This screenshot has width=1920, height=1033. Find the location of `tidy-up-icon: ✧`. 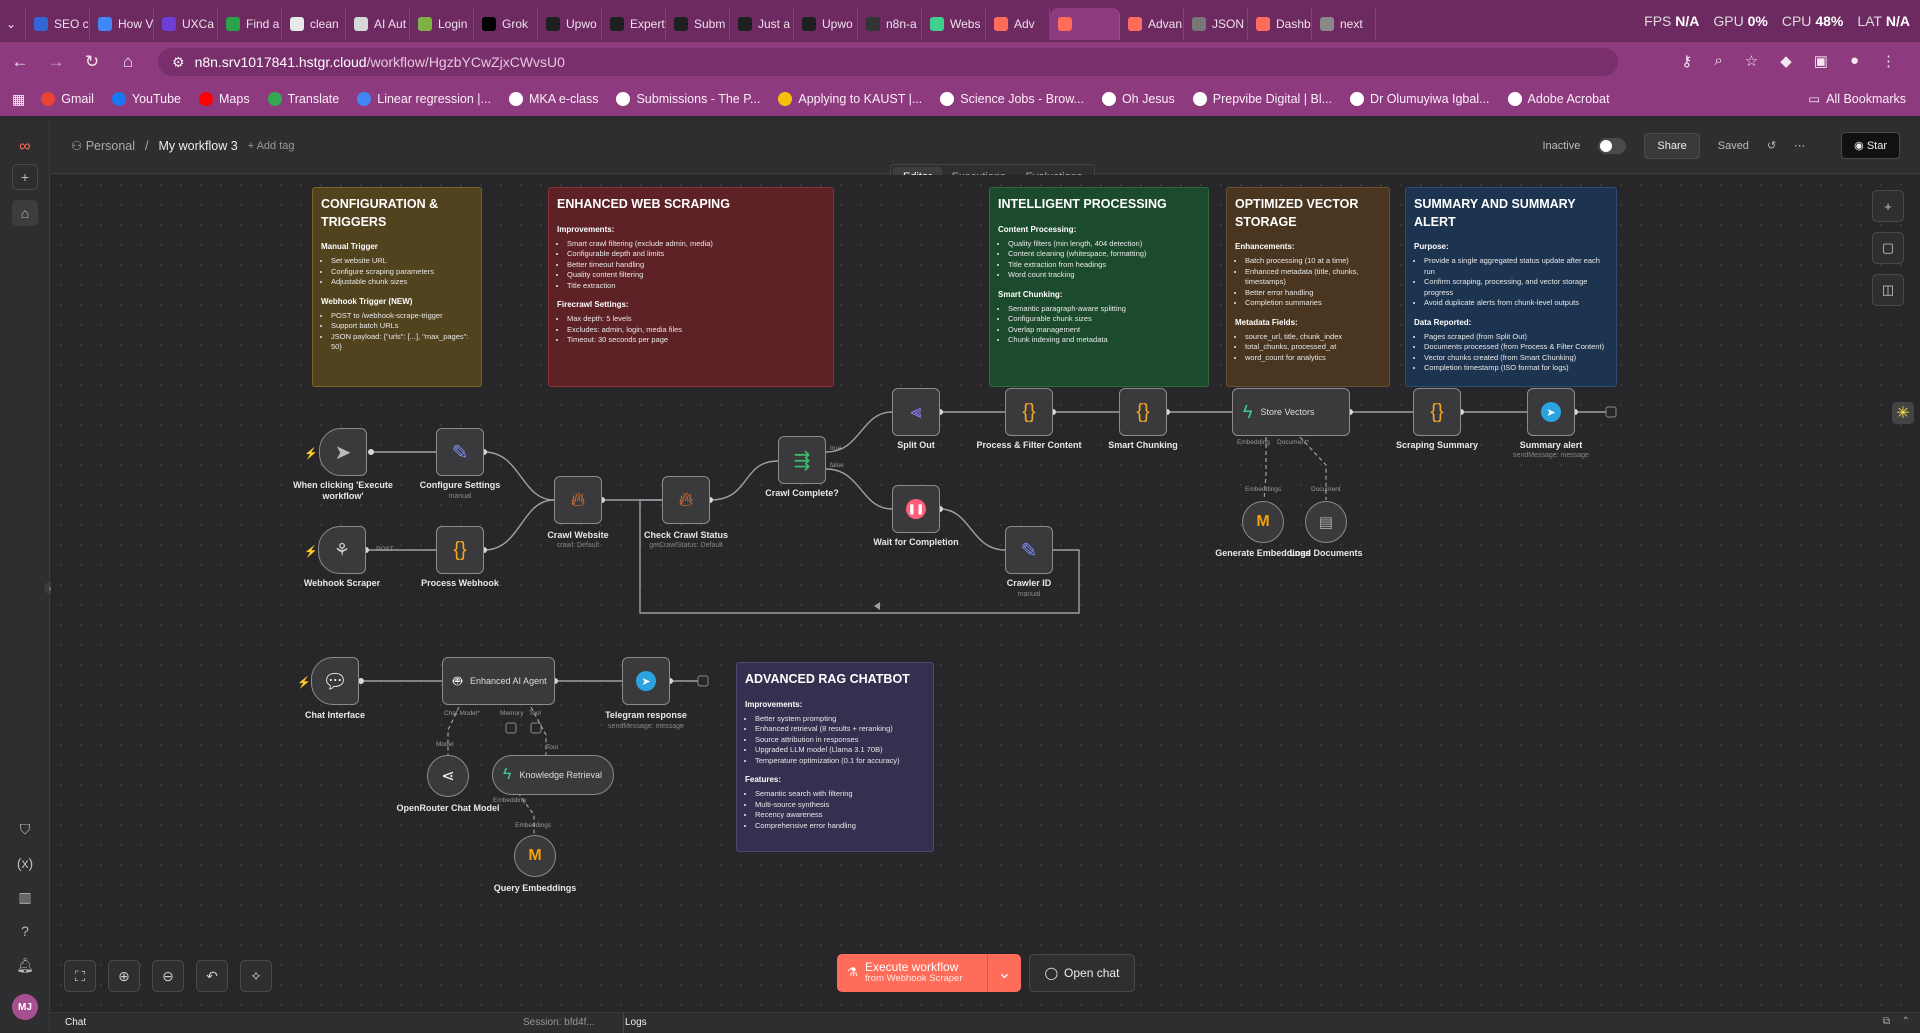

tidy-up-icon: ✧ is located at coordinates (256, 976).